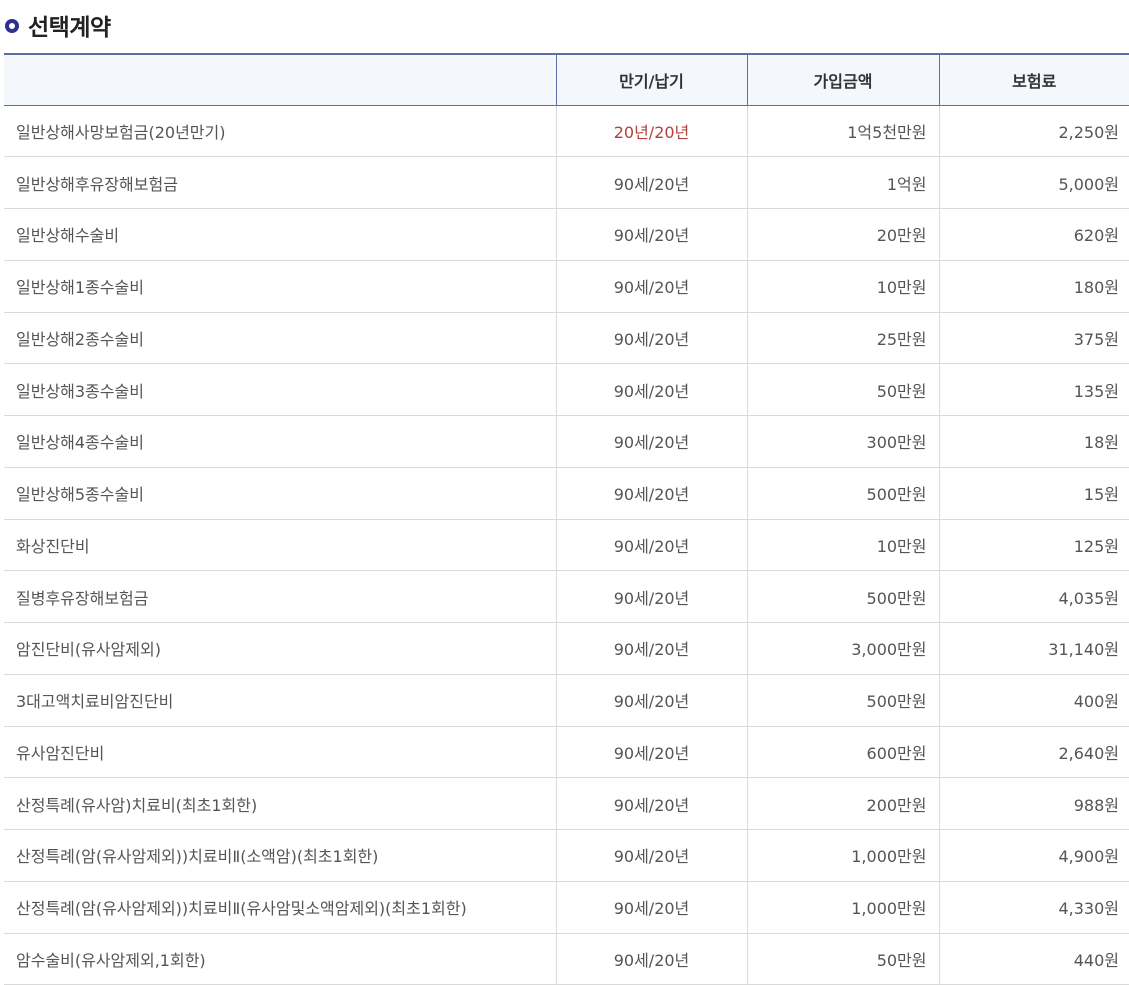  I want to click on coverage-name-cell: 일반상해1종수술비, so click(280, 286).